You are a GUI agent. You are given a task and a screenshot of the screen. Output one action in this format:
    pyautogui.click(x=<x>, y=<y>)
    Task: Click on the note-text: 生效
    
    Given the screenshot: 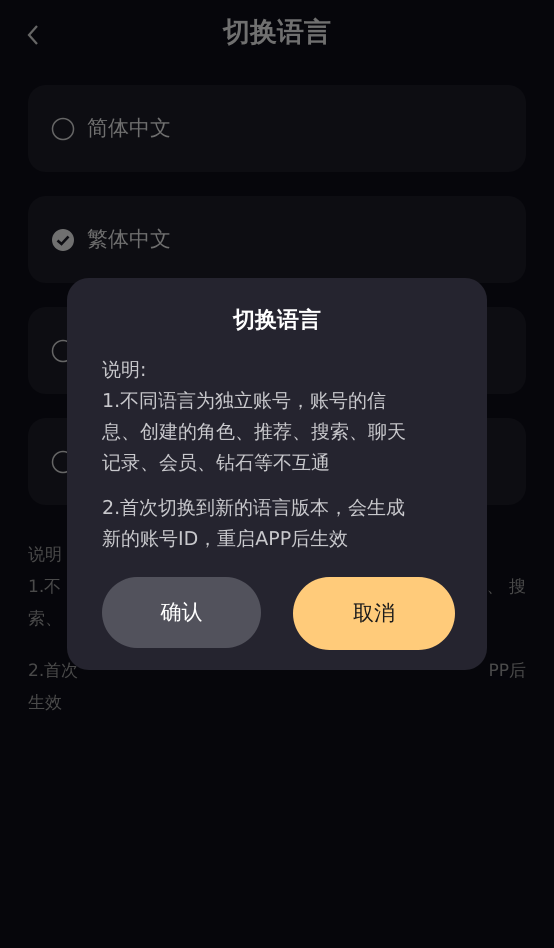 What is the action you would take?
    pyautogui.click(x=45, y=703)
    